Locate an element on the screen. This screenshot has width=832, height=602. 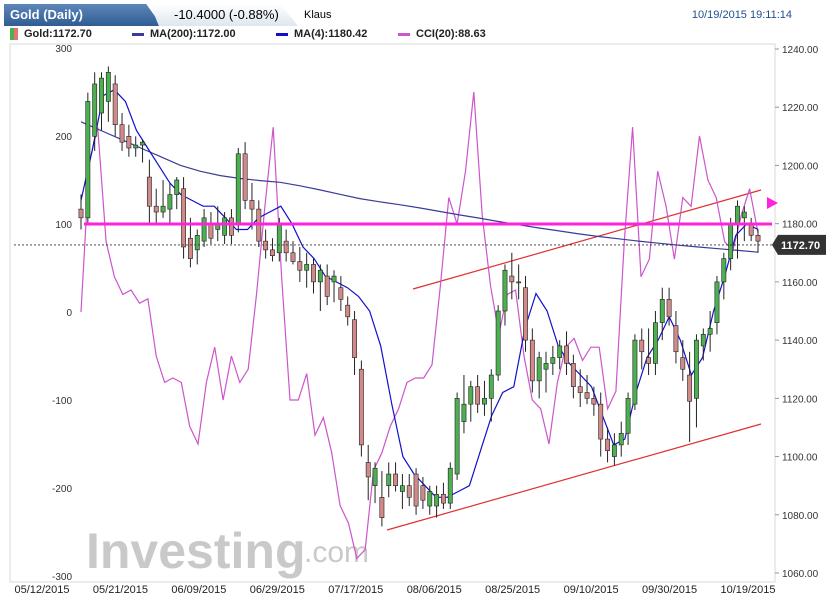
date-tick-label: 07/17/2015 is located at coordinates (355, 590).